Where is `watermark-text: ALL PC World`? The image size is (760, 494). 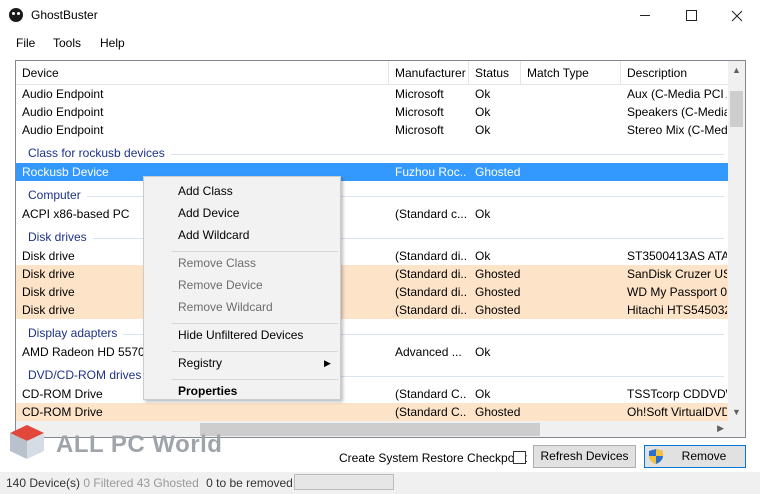 watermark-text: ALL PC World is located at coordinates (139, 444).